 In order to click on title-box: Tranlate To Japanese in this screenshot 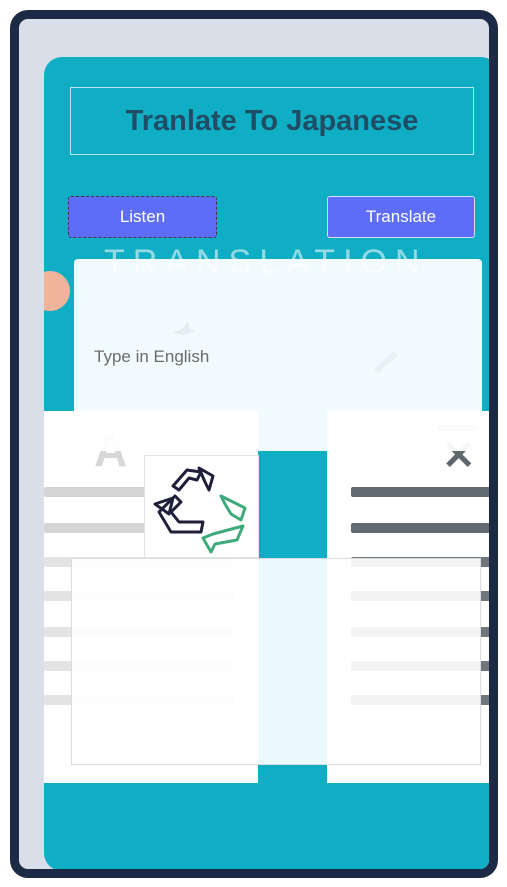, I will do `click(272, 121)`.